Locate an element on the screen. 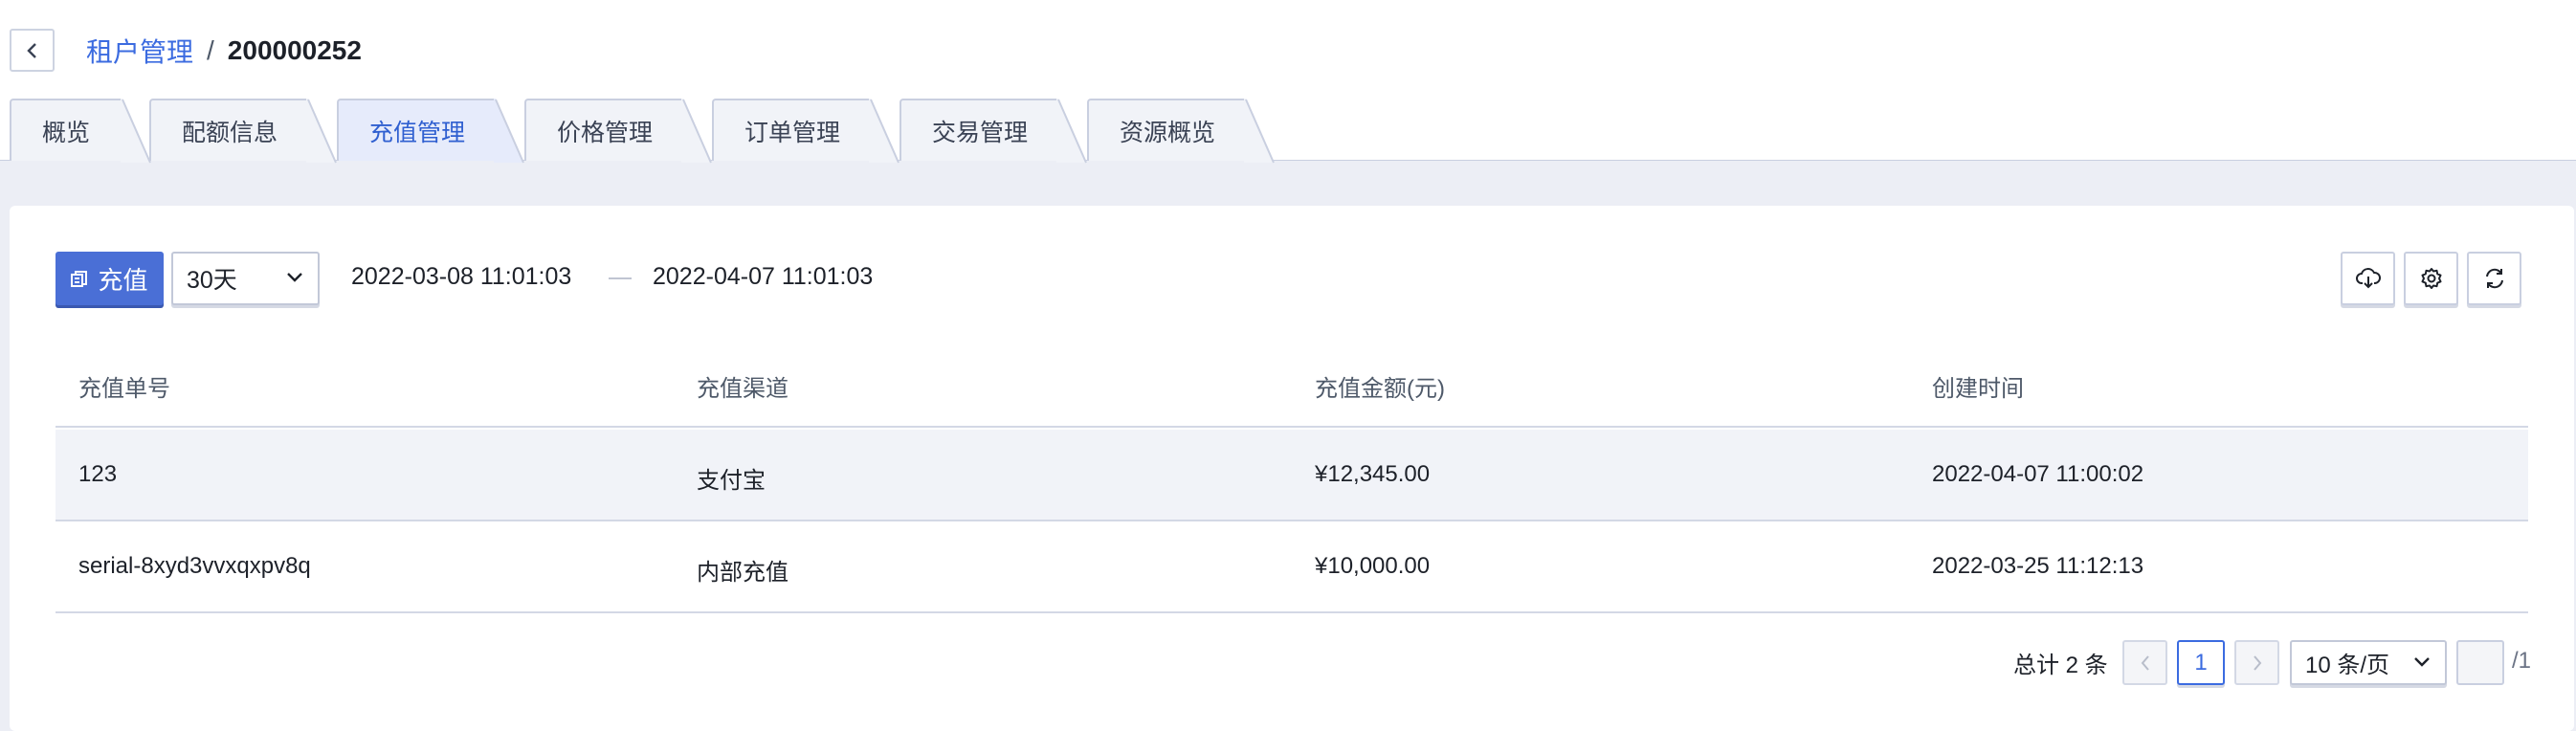 The image size is (2576, 731). time-range-select: 30天 is located at coordinates (246, 278).